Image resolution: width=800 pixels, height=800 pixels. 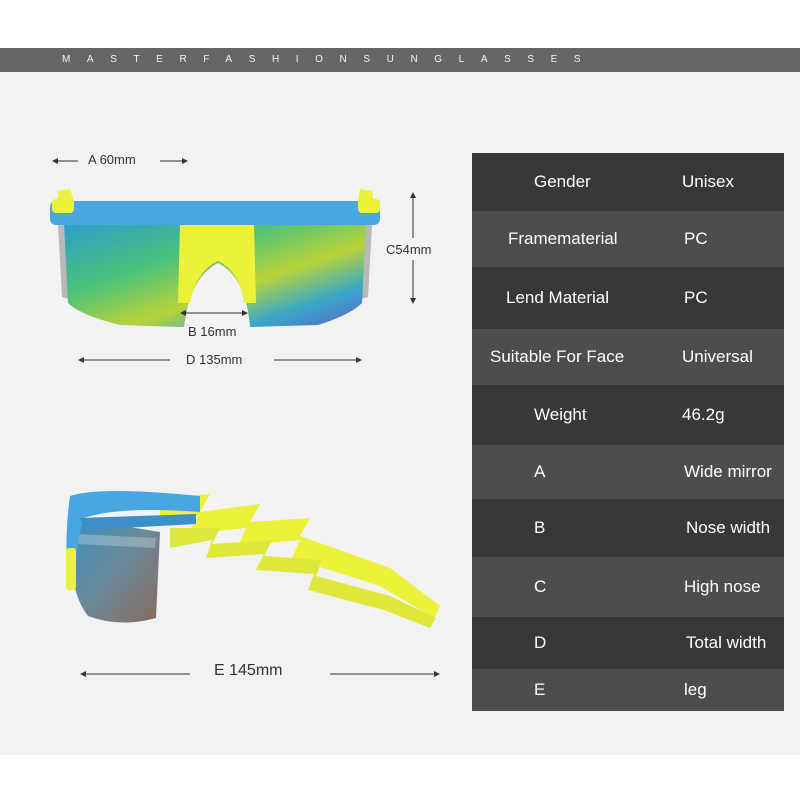 What do you see at coordinates (248, 670) in the screenshot?
I see `dimension-e-label: E 145mm` at bounding box center [248, 670].